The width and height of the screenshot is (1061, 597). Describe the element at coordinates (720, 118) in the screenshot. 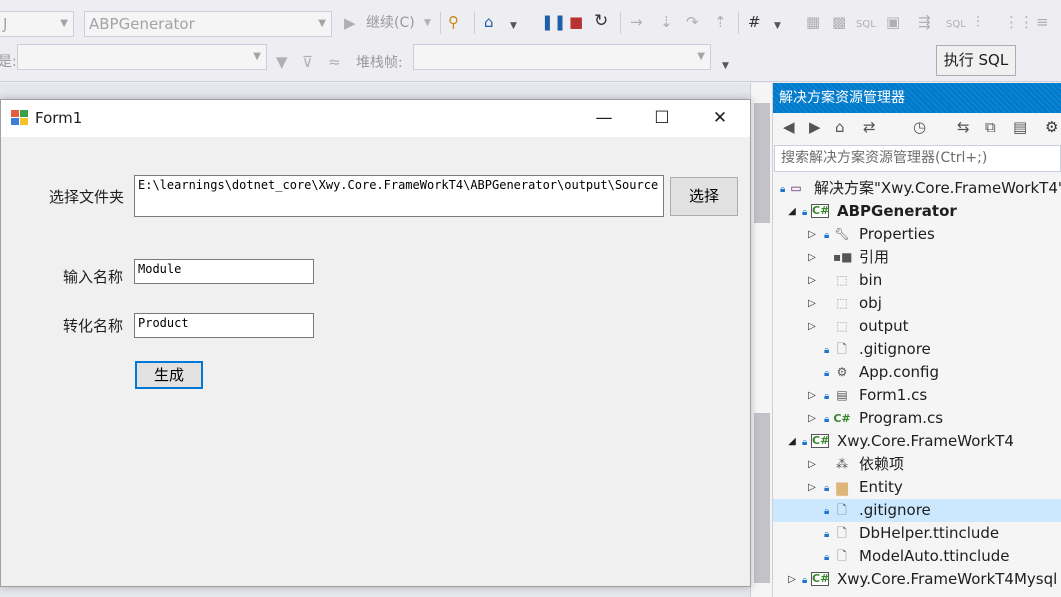

I see `close-button: ✕` at that location.